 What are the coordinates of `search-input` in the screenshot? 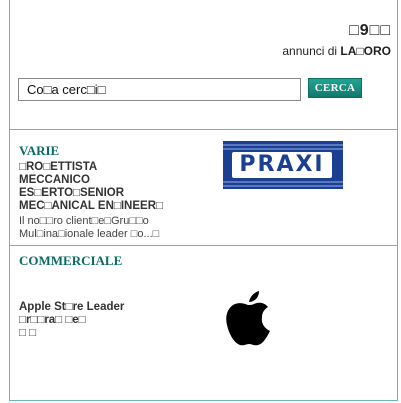 It's located at (159, 89).